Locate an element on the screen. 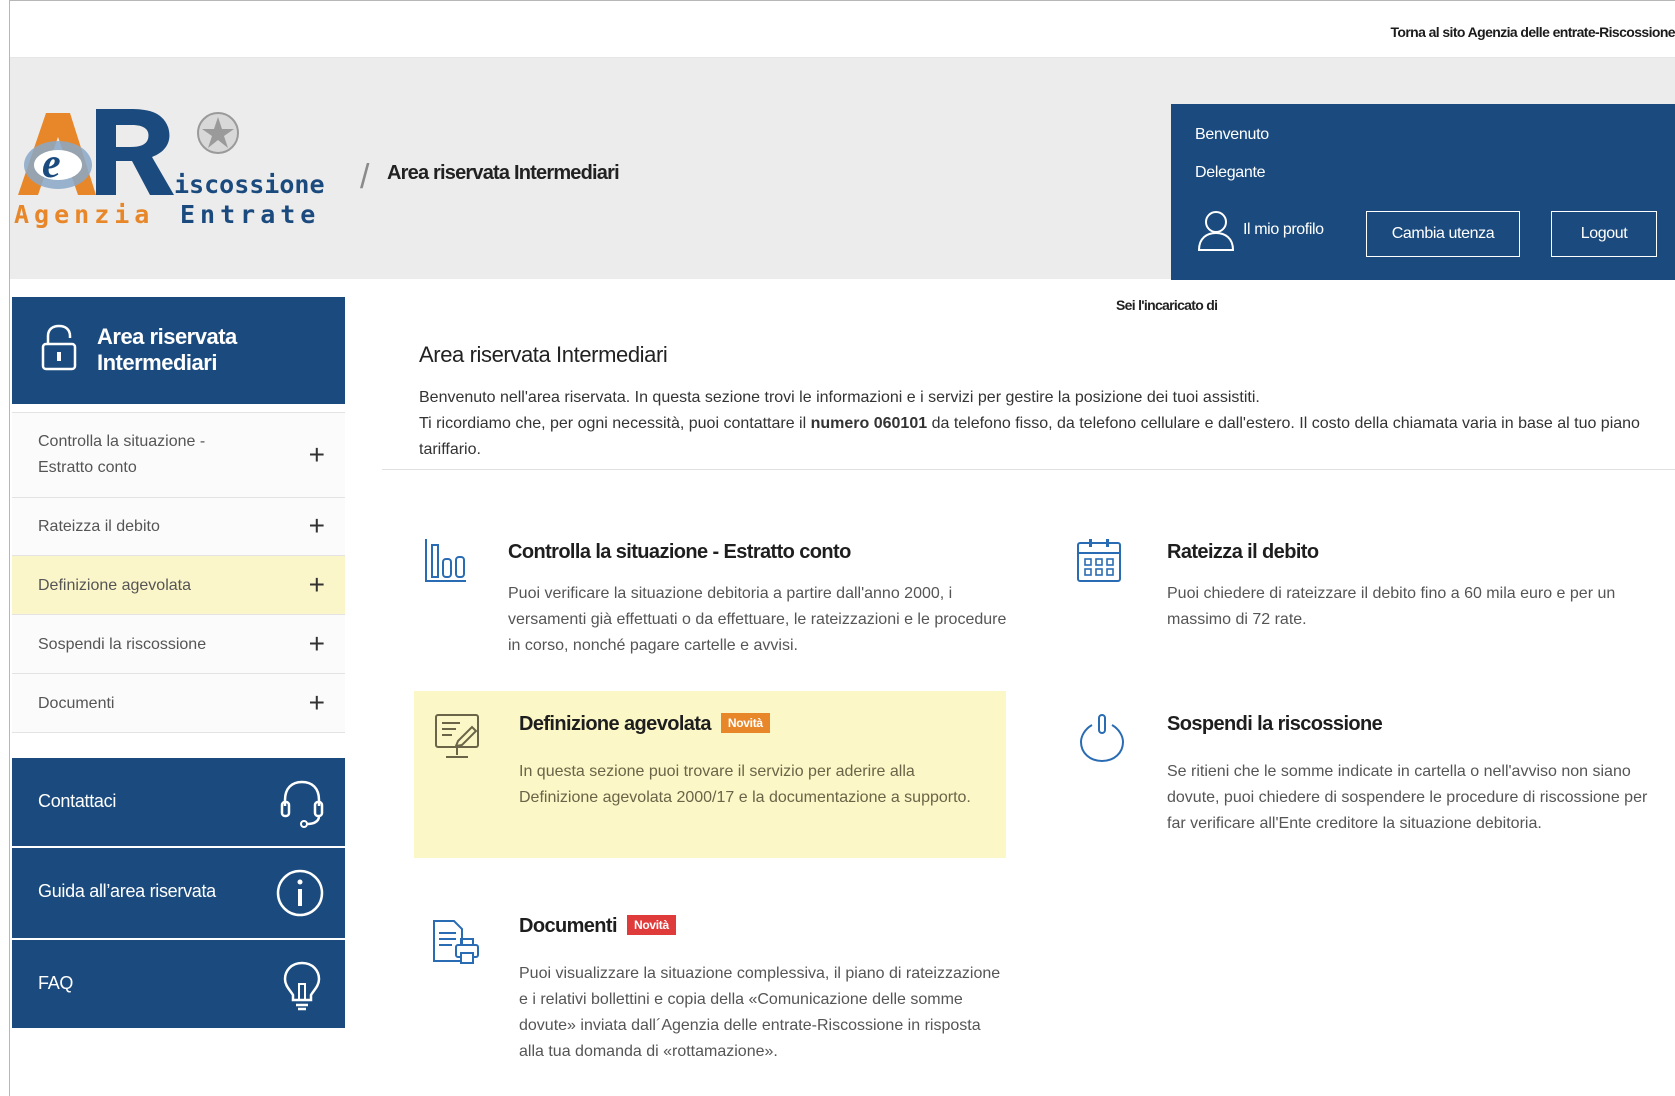 Image resolution: width=1675 pixels, height=1096 pixels. sidebar-item-sospendi: Sospendi la riscossione + is located at coordinates (178, 644).